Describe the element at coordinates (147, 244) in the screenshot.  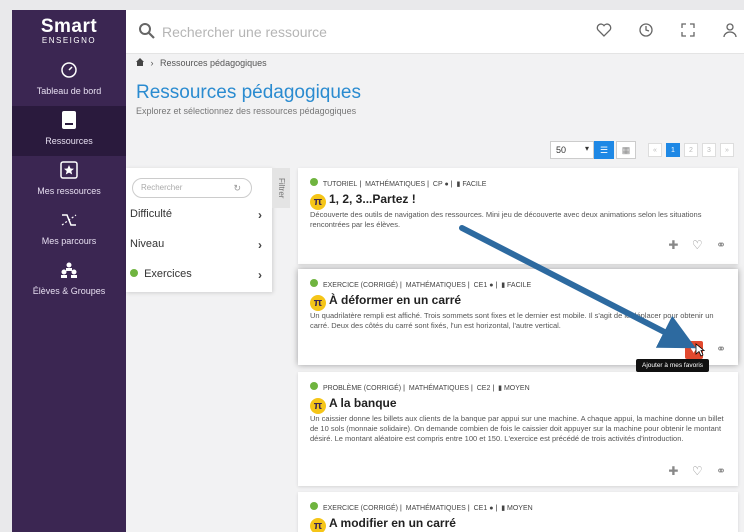
I see `filter-row-label: Niveau` at that location.